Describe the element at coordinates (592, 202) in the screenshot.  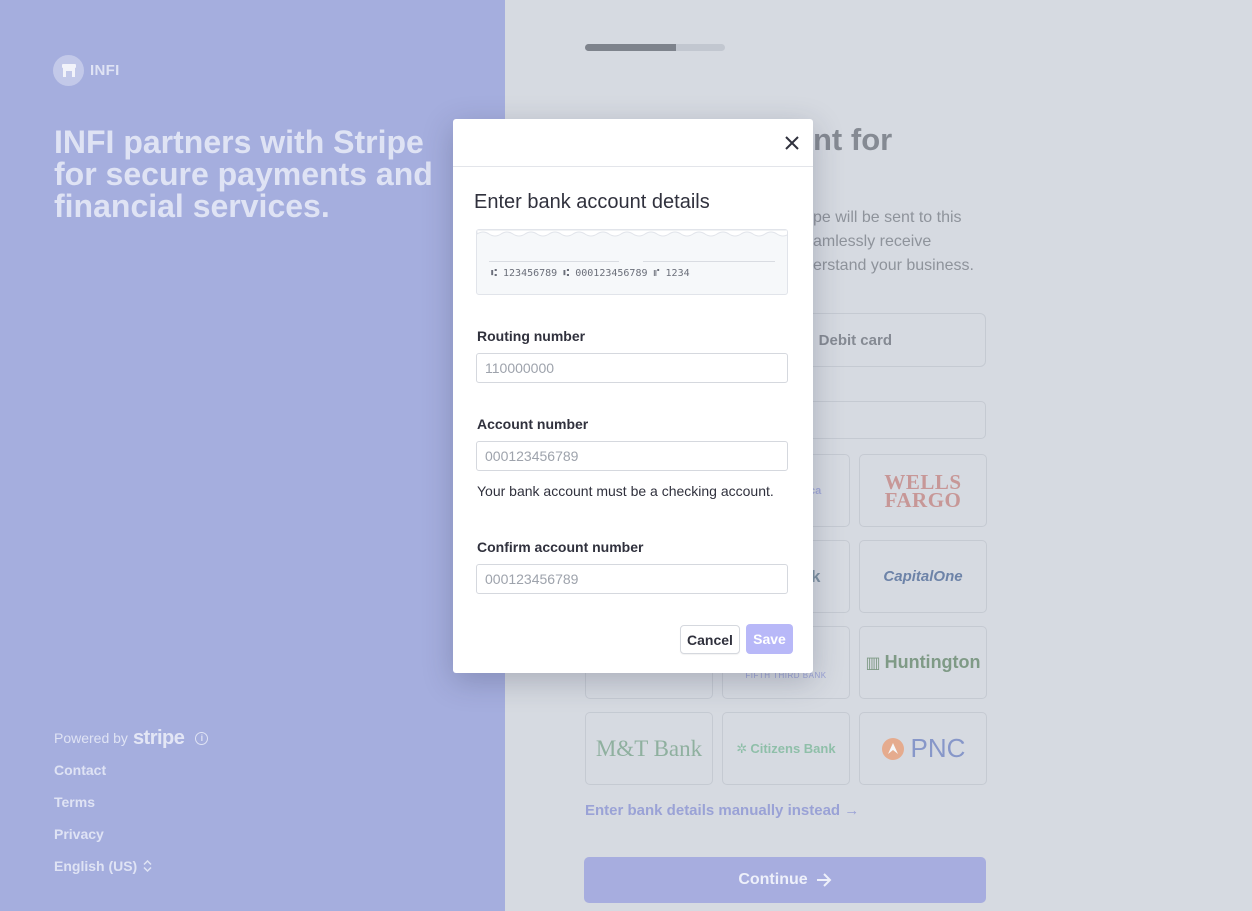
I see `modal-title: Enter bank account details` at that location.